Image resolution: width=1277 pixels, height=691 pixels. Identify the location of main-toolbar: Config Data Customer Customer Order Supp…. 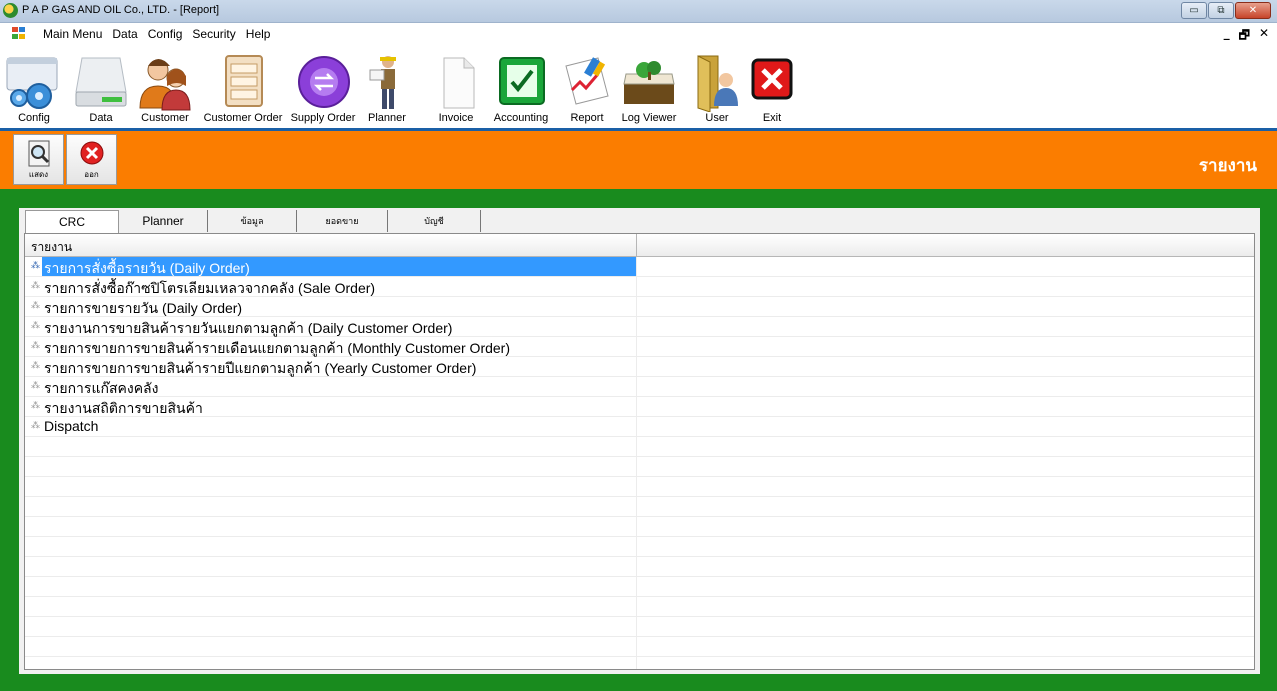
(638, 87).